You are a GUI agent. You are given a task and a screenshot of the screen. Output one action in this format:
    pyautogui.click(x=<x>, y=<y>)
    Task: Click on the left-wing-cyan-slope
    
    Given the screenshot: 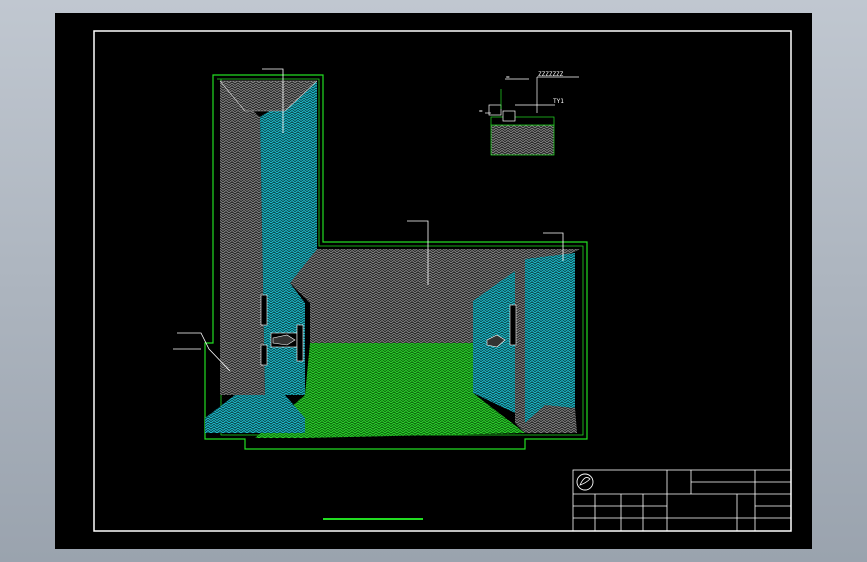 What is the action you would take?
    pyautogui.click(x=288, y=238)
    